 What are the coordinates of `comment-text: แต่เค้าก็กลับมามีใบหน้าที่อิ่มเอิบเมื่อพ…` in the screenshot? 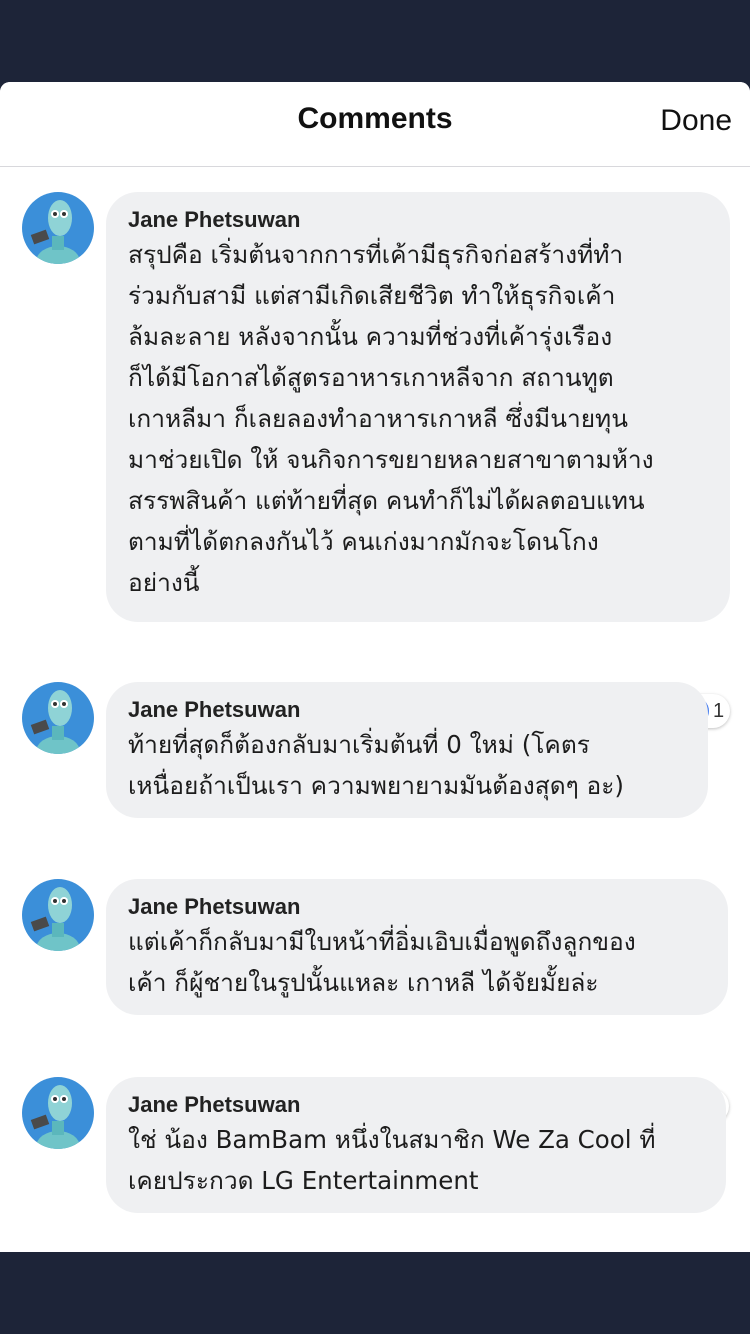 It's located at (382, 962).